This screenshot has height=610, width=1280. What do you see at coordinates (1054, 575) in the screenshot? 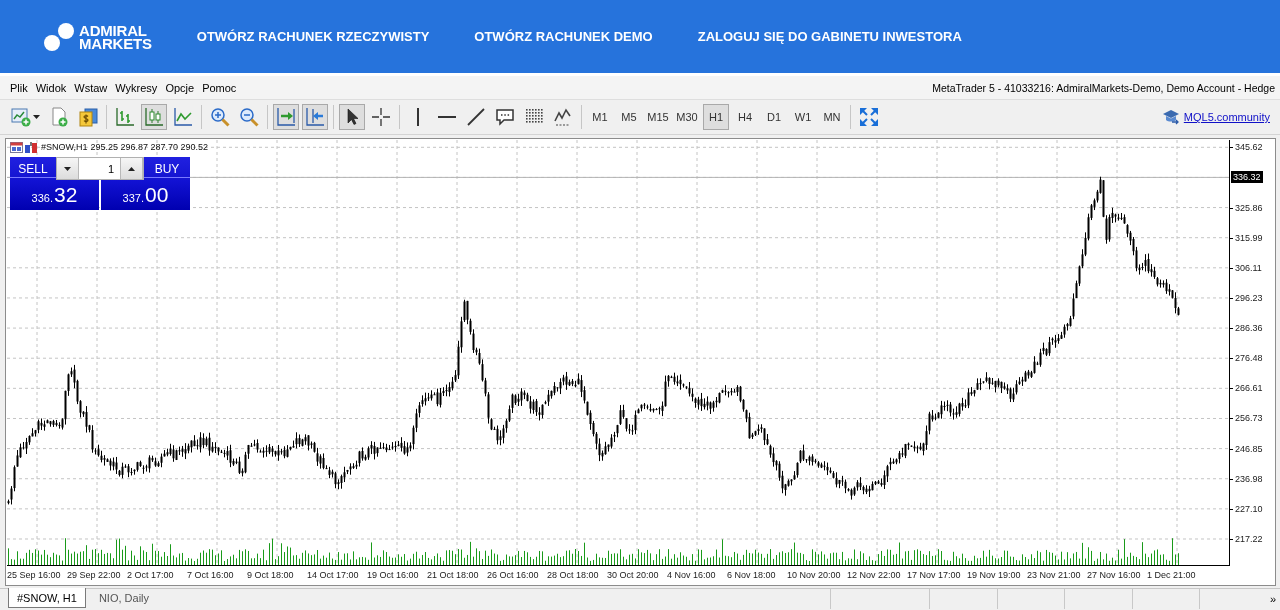
I see `time-axis-label: 23 Nov 21:00` at bounding box center [1054, 575].